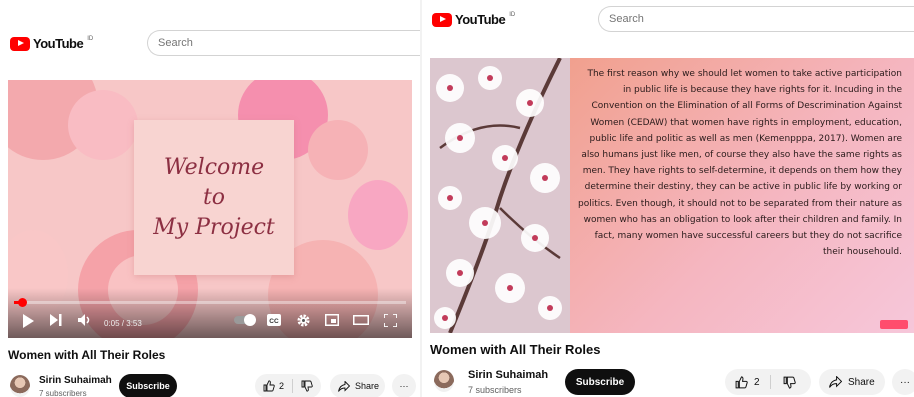 Image resolution: width=914 pixels, height=397 pixels. I want to click on welcome-card: Welcome to My Project, so click(214, 197).